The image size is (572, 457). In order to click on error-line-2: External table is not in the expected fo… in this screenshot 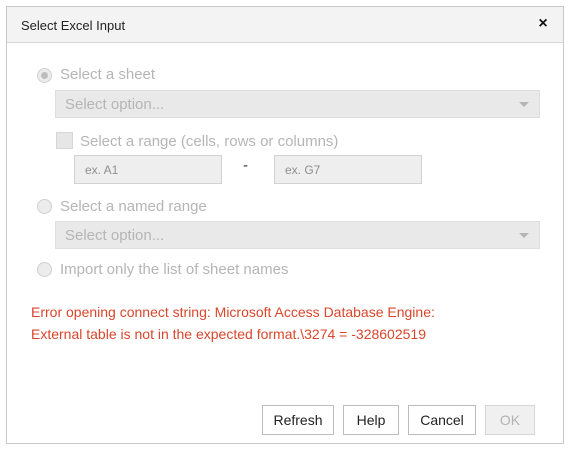, I will do `click(228, 334)`.